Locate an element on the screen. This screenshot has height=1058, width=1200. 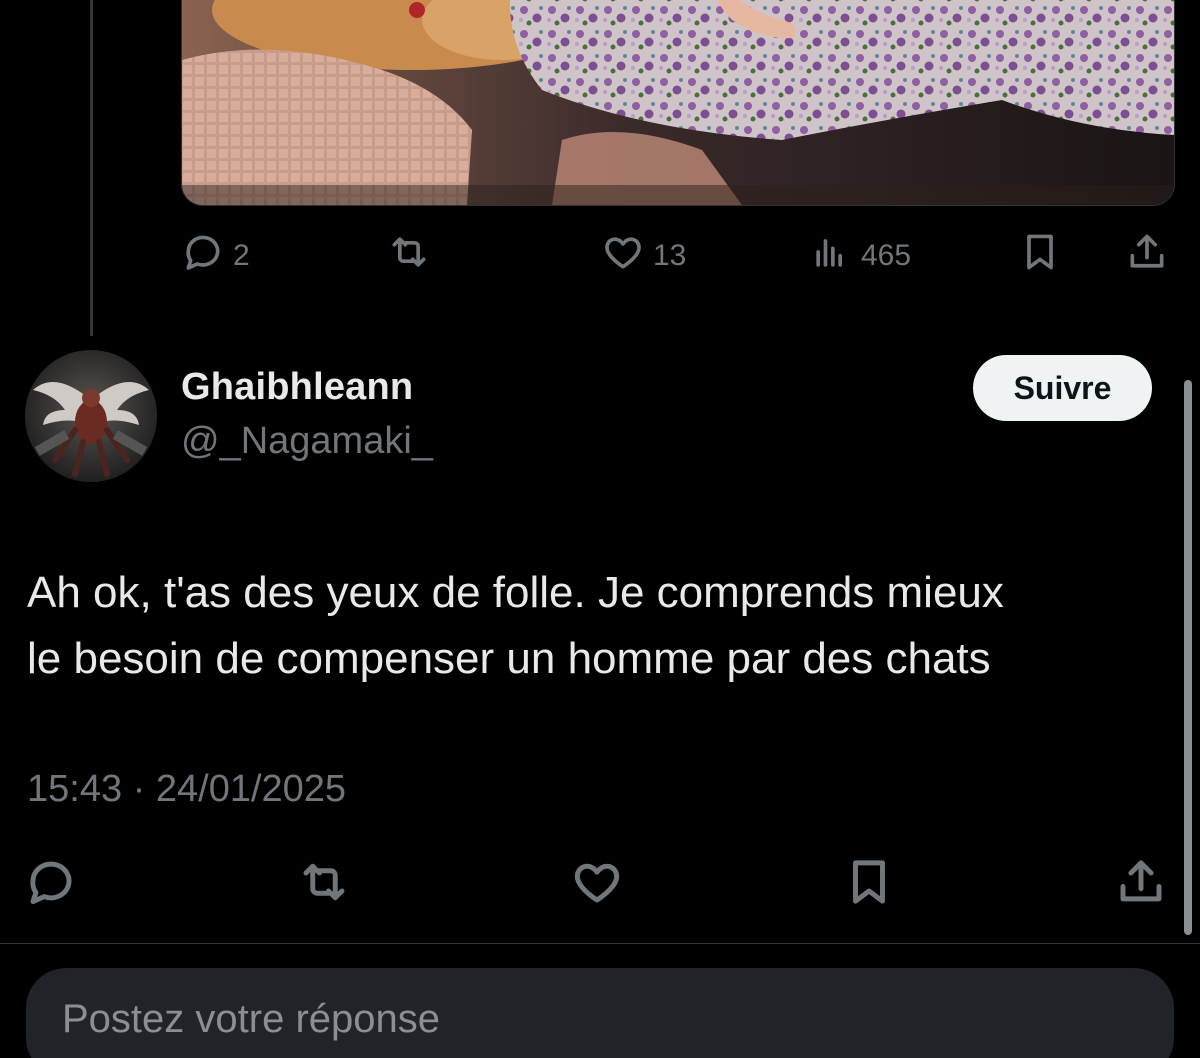
main-tweet-actions is located at coordinates (600, 888).